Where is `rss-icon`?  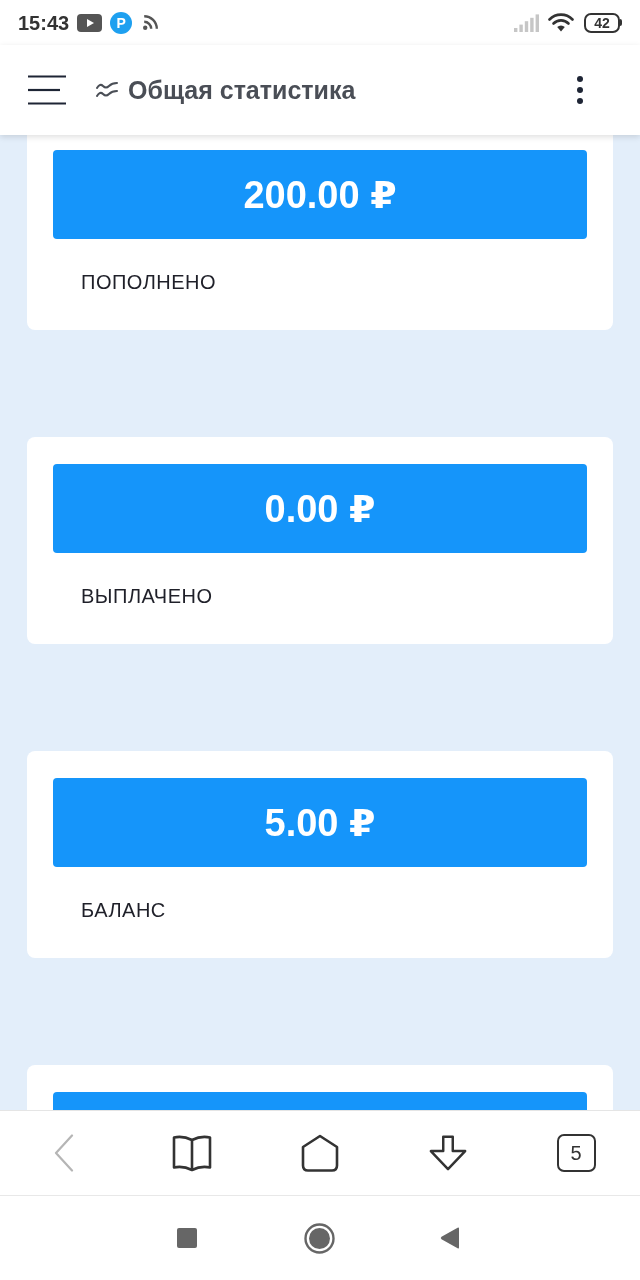
rss-icon is located at coordinates (151, 22).